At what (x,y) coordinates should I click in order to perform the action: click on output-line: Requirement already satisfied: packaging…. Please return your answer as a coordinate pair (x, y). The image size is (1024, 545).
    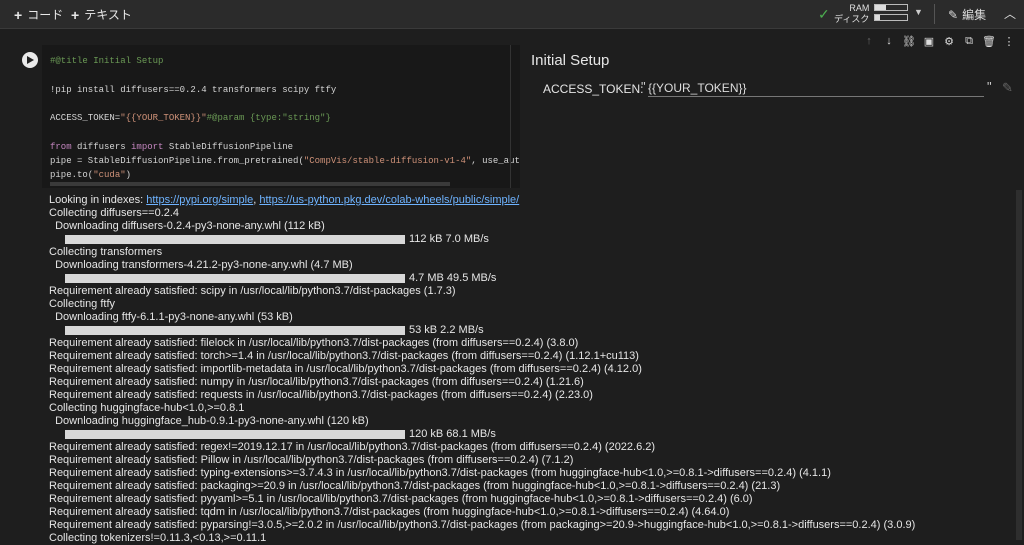
    Looking at the image, I should click on (415, 486).